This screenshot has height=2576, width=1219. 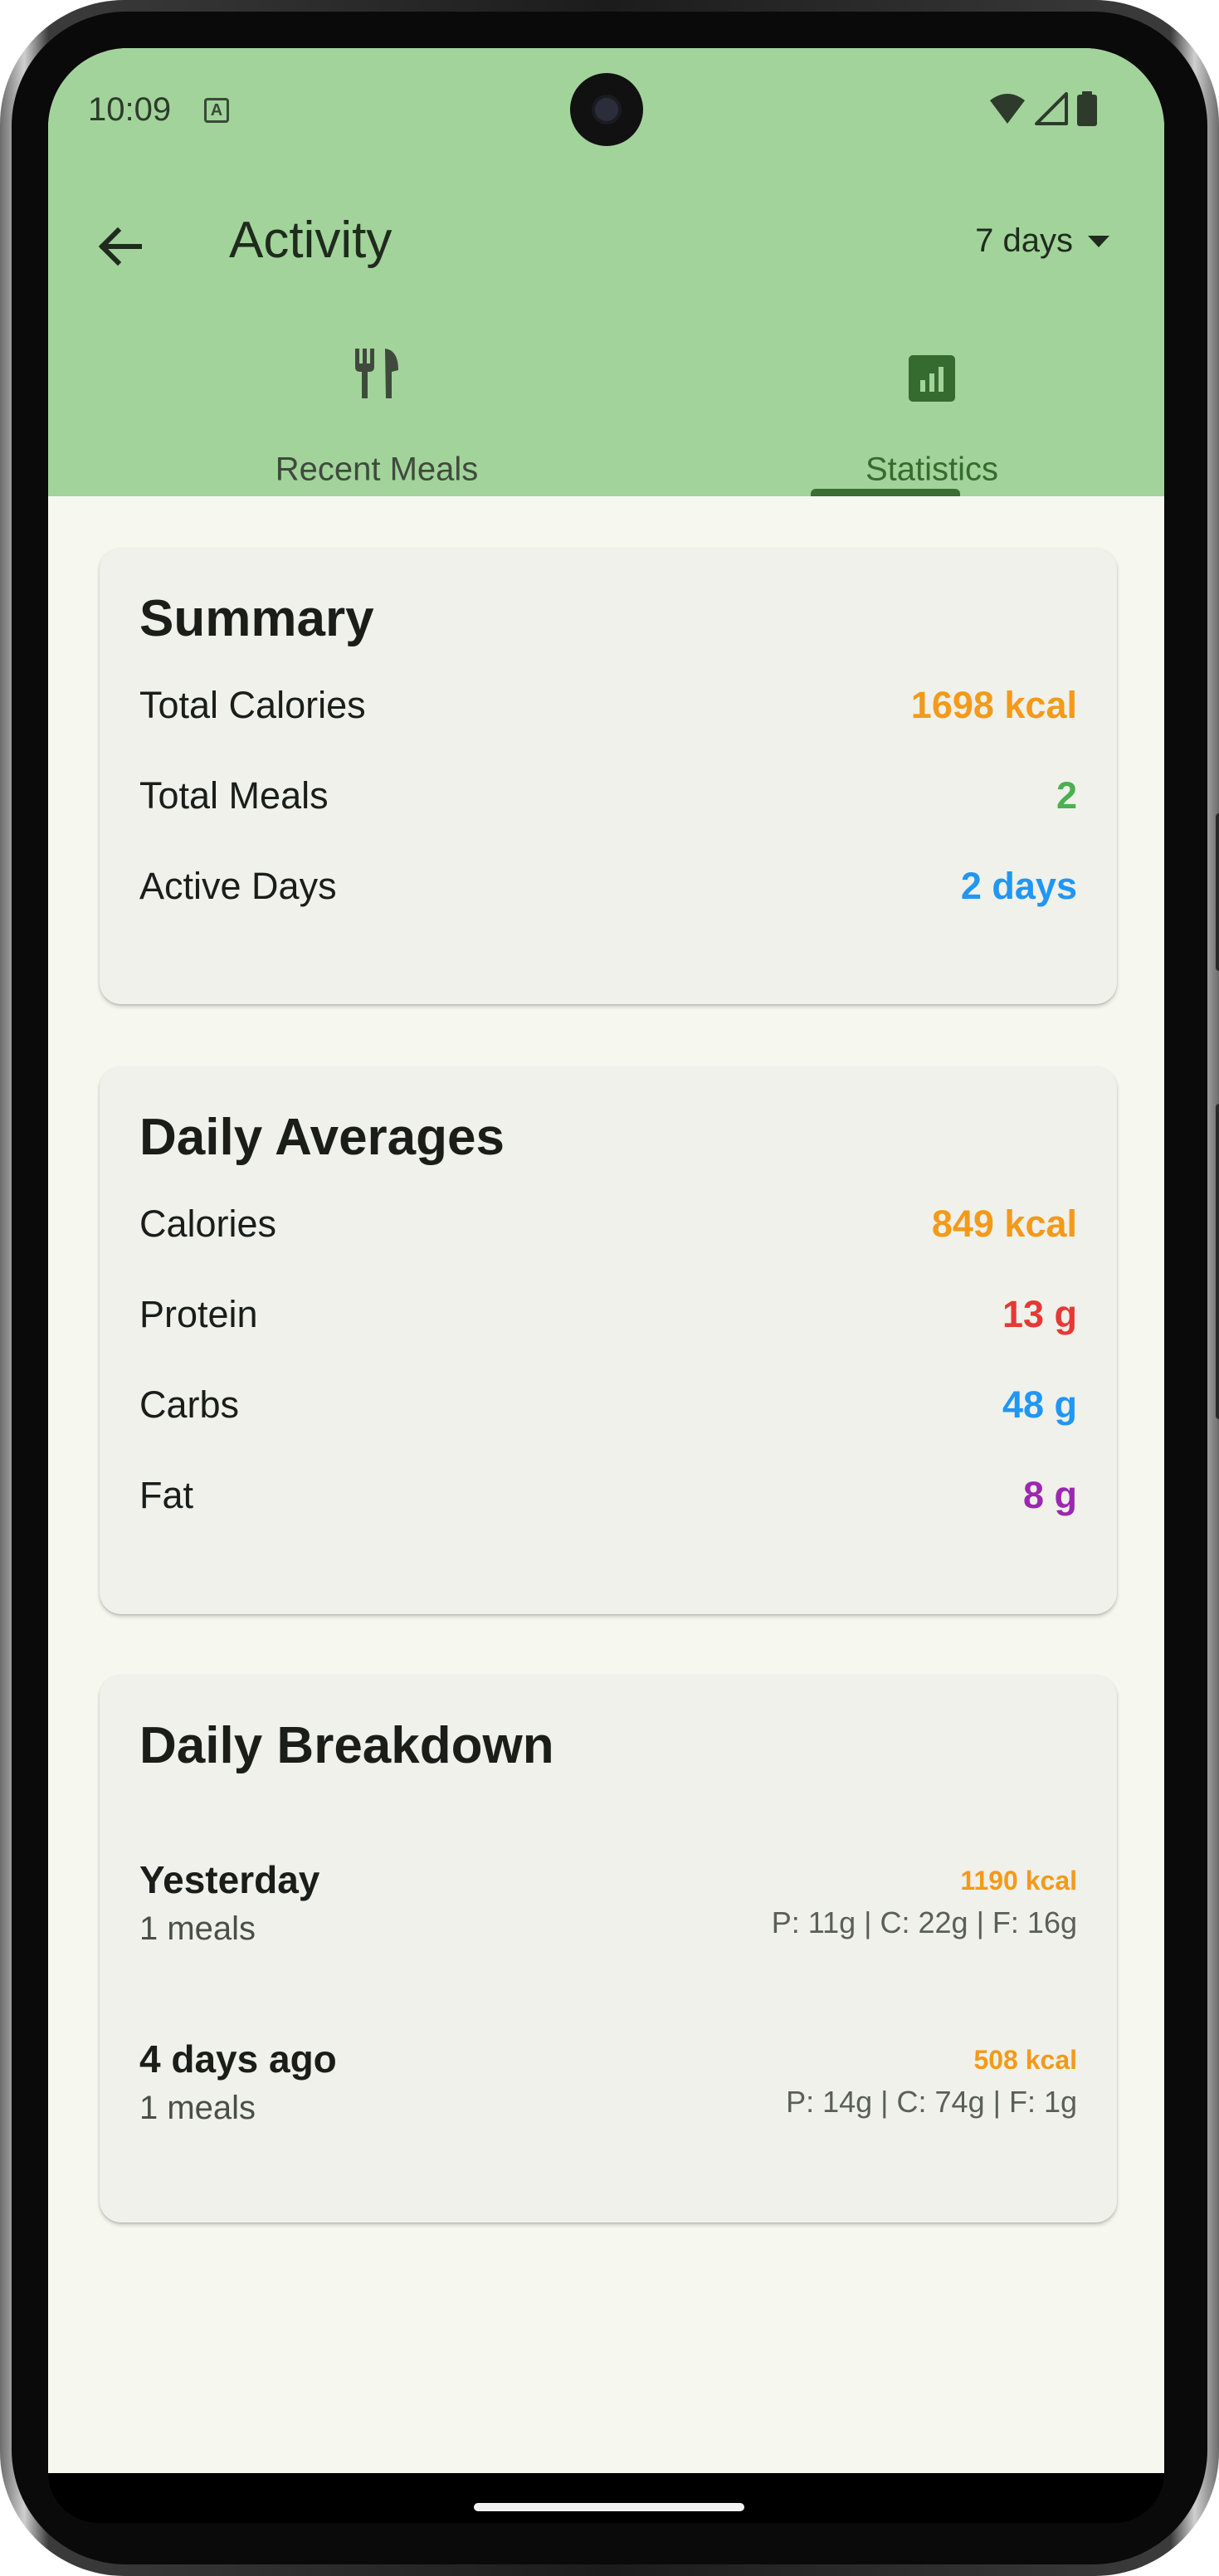 I want to click on average-row-calories: Calories 849 kcal, so click(x=608, y=1224).